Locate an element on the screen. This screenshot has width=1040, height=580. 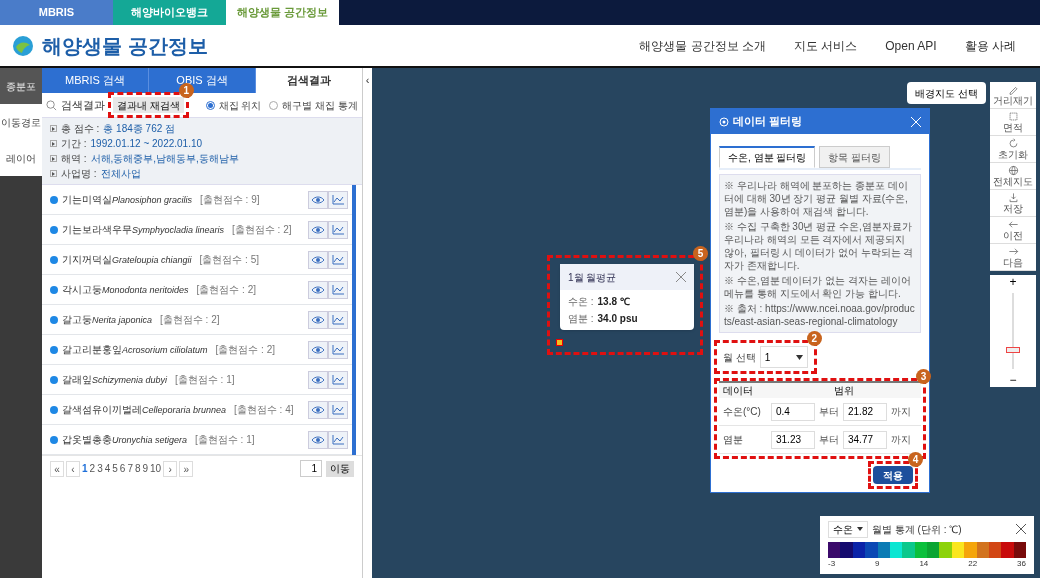
summary-value: 총 184종 762 점 is located at coordinates (139, 129).